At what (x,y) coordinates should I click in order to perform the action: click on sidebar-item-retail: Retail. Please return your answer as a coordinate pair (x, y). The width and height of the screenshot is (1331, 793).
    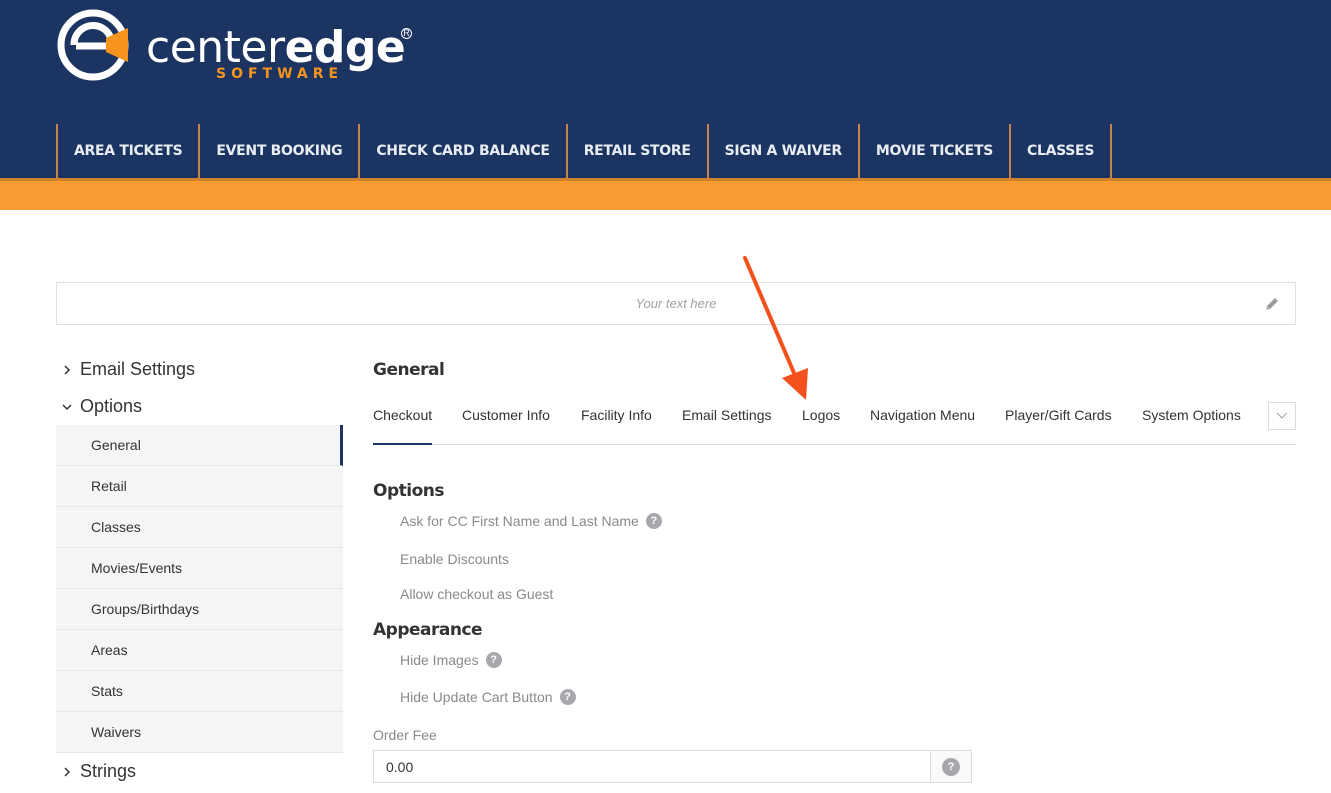
    Looking at the image, I should click on (199, 486).